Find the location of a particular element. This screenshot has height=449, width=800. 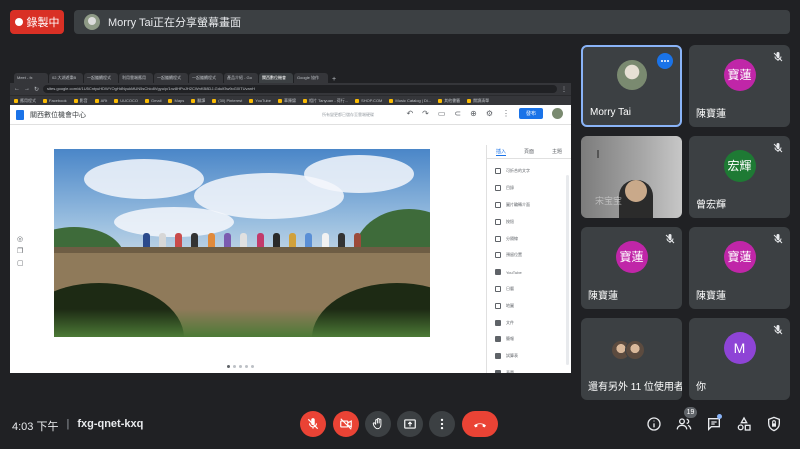

leave-call-button is located at coordinates (480, 424).